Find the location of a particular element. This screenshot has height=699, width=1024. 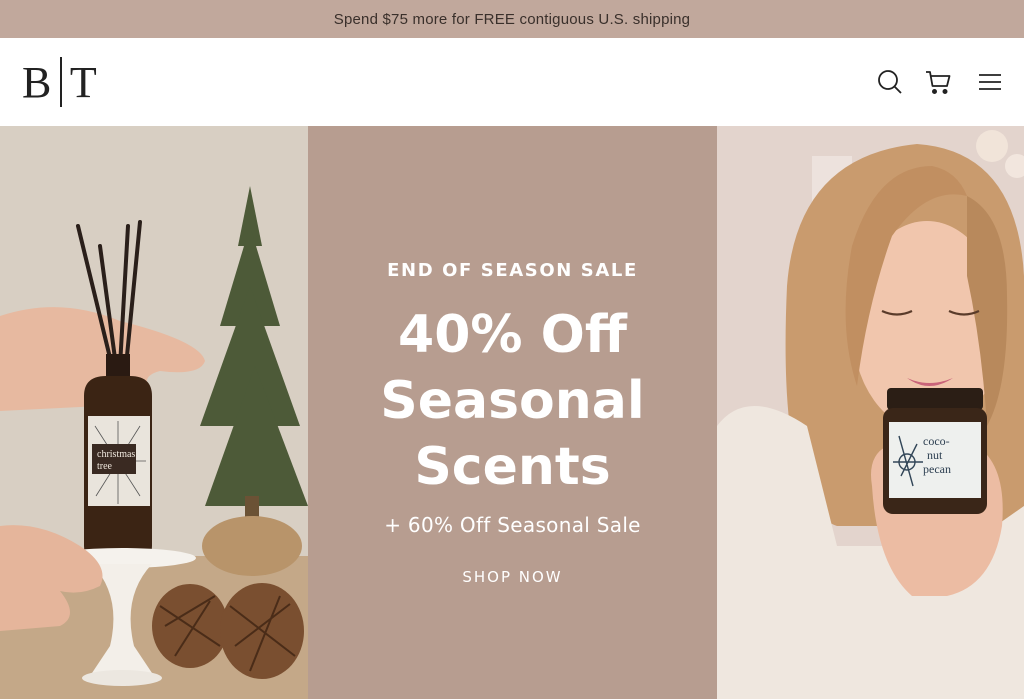

logo-divider is located at coordinates (61, 82).